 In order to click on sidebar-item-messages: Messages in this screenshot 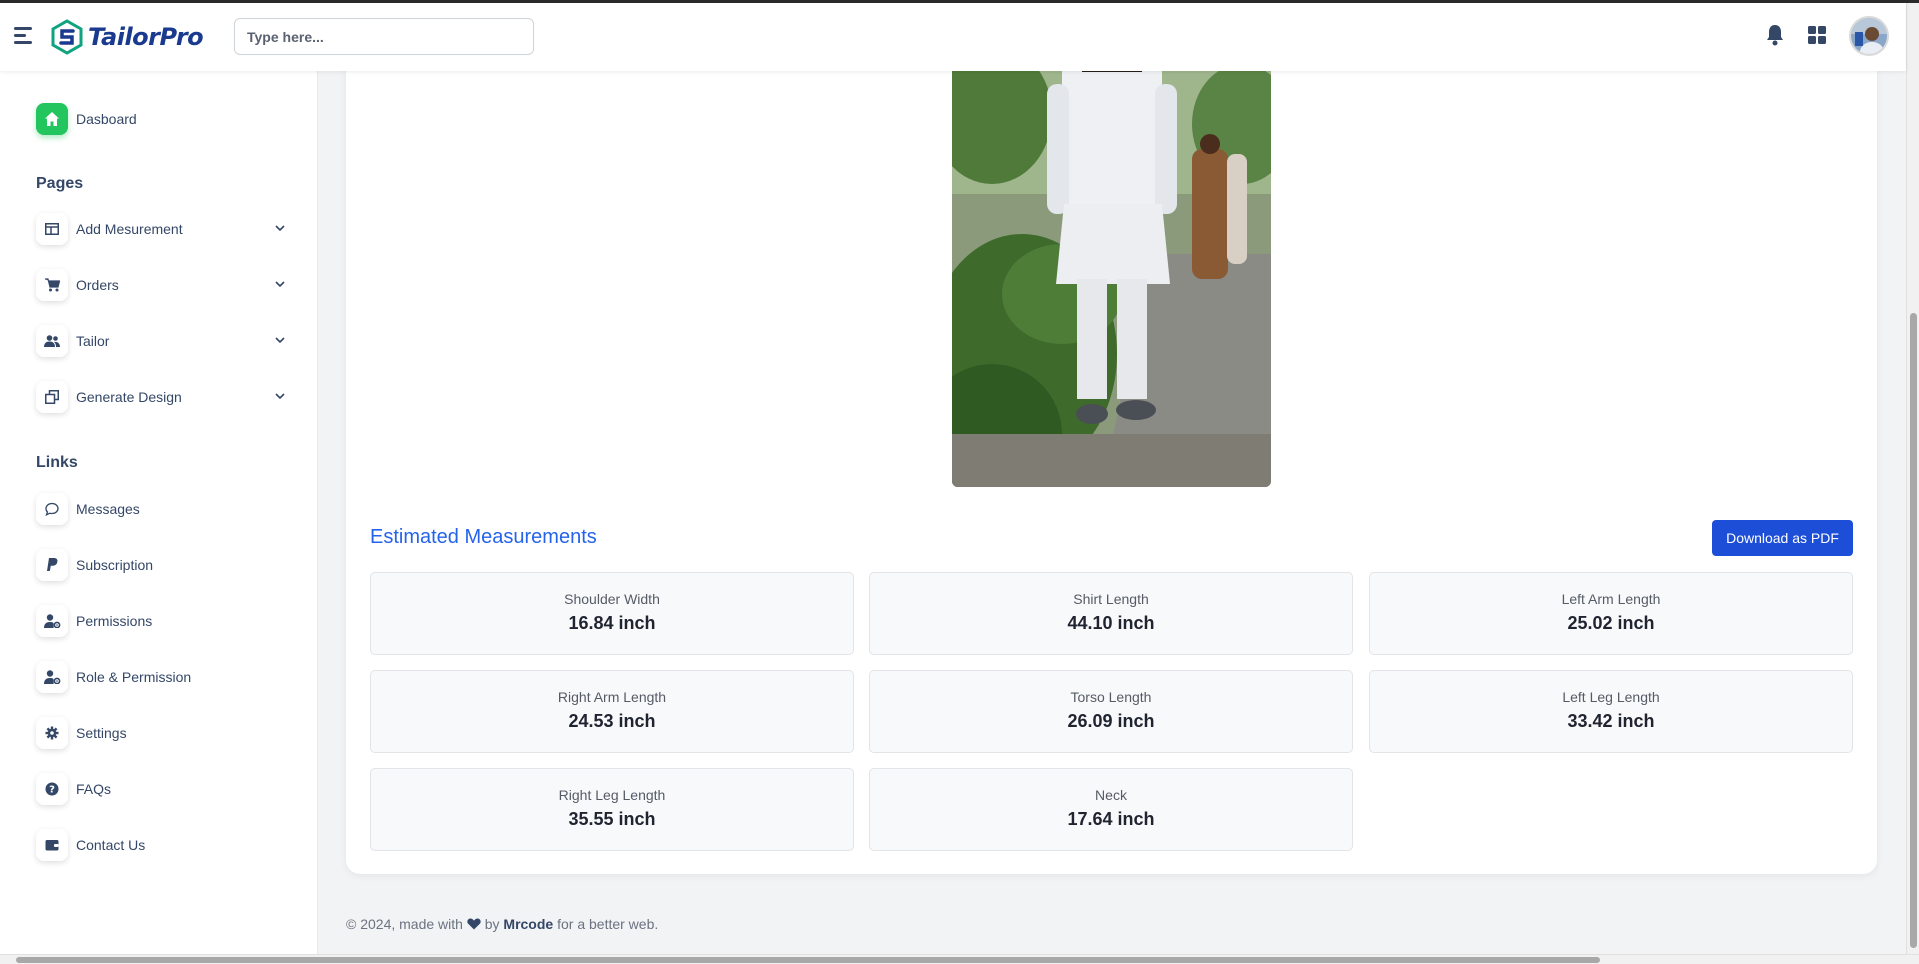, I will do `click(161, 509)`.